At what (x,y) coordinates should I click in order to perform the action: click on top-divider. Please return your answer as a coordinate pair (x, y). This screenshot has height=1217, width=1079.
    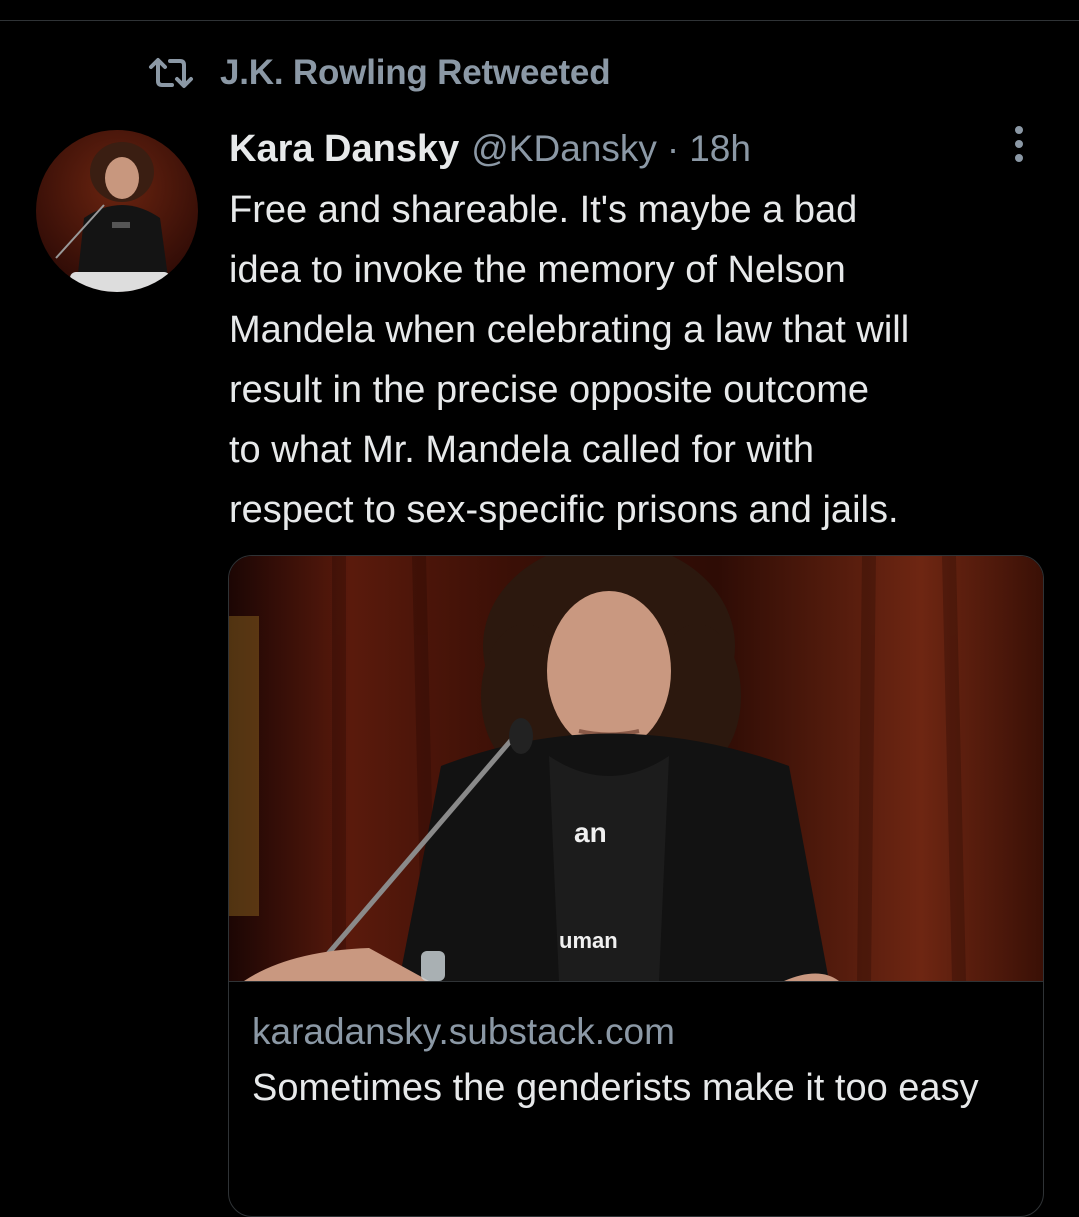
    Looking at the image, I should click on (539, 20).